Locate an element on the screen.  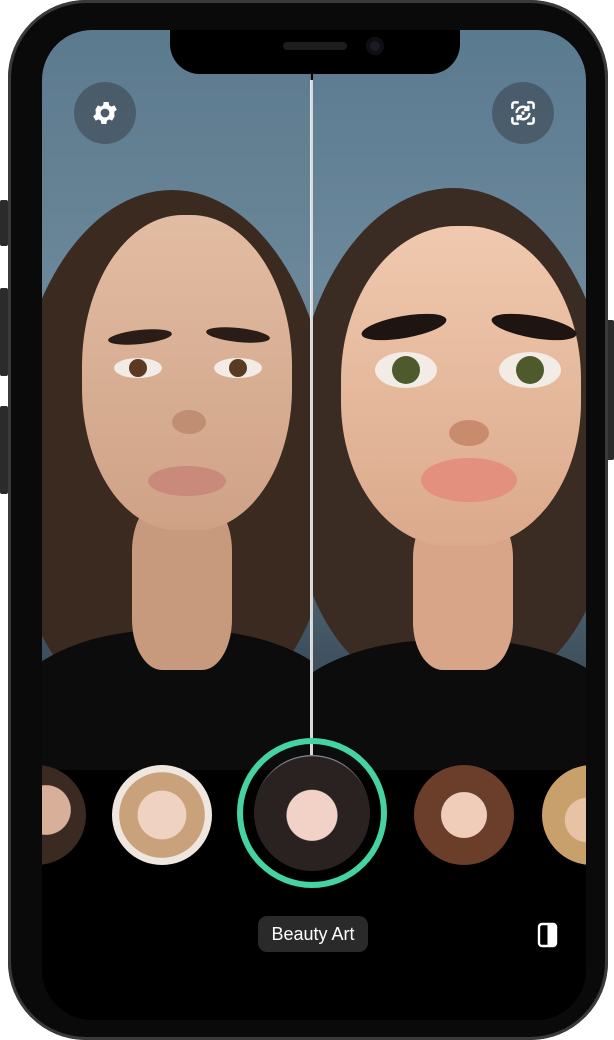
compare-button is located at coordinates (548, 935).